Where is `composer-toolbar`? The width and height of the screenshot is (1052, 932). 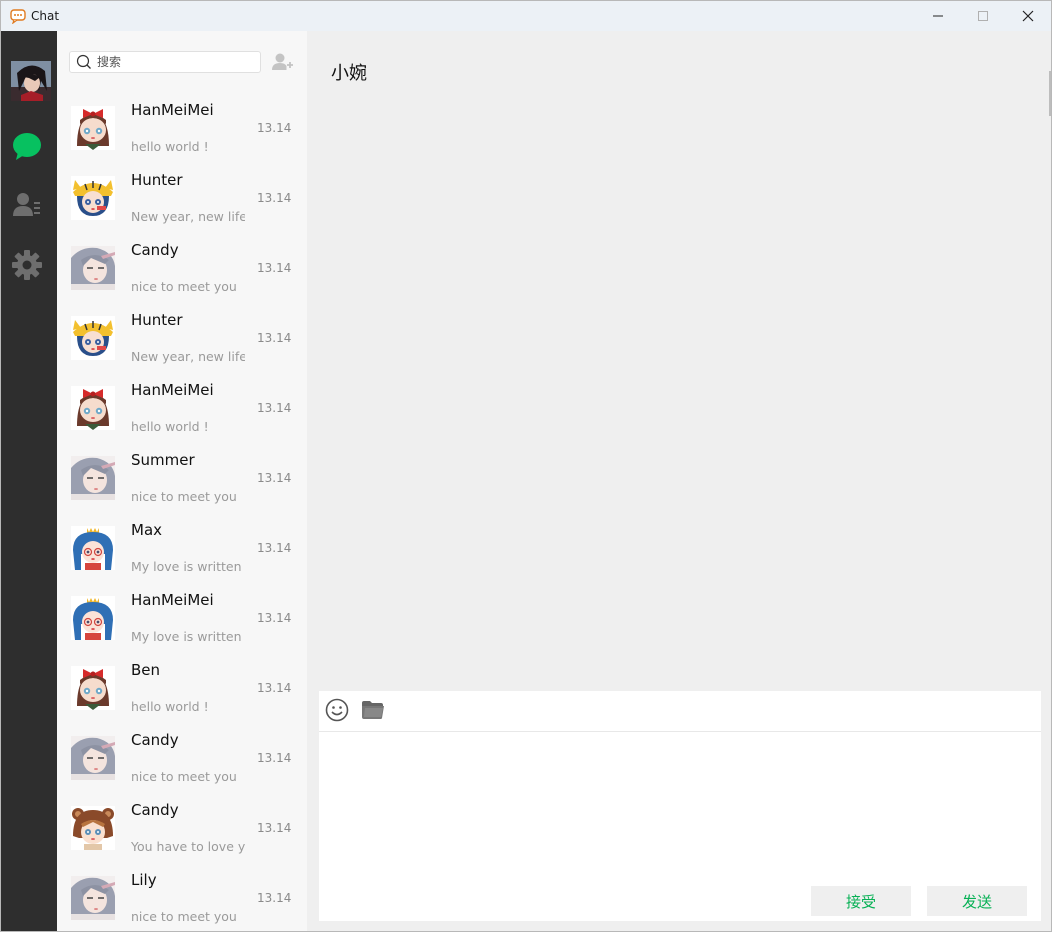
composer-toolbar is located at coordinates (680, 711).